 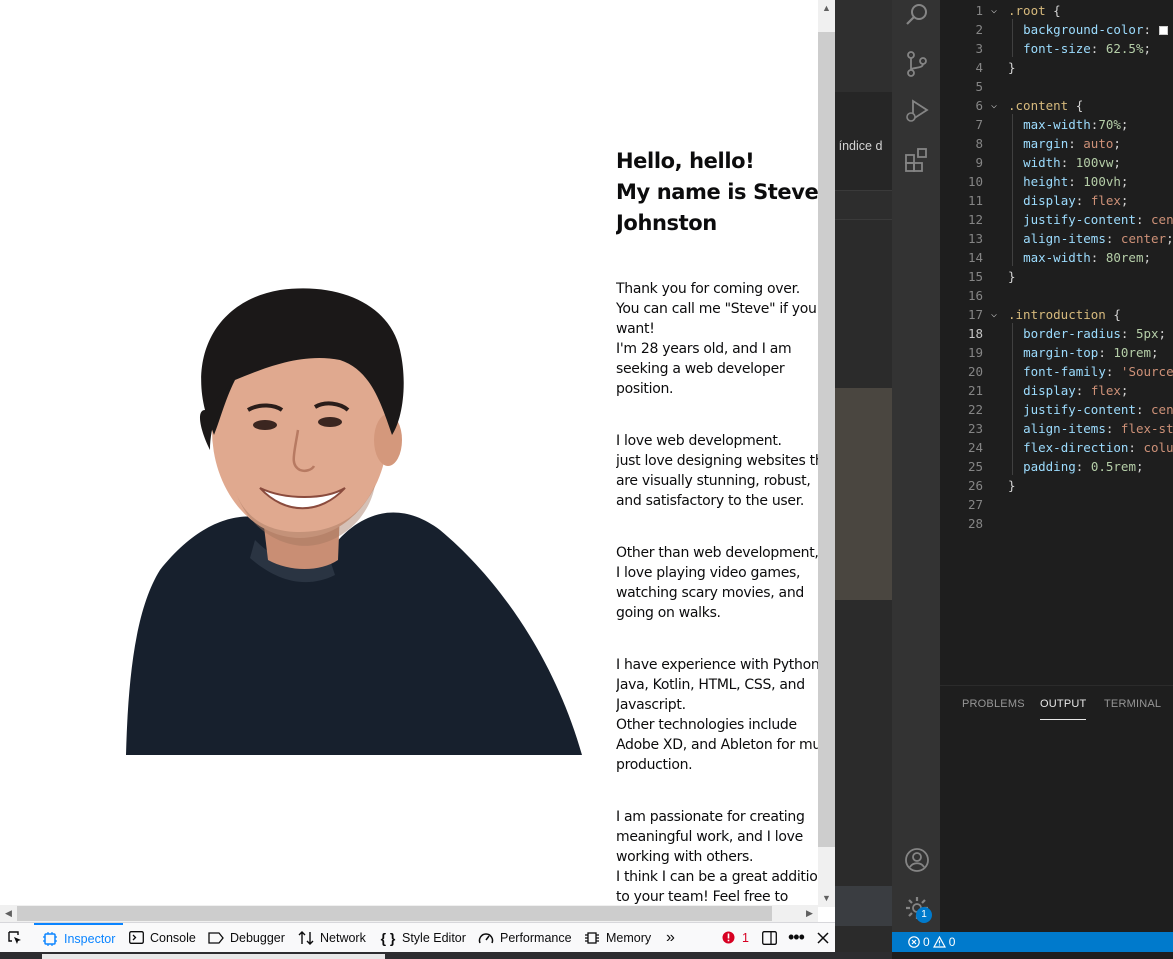 I want to click on run-debug-icon, so click(x=917, y=111).